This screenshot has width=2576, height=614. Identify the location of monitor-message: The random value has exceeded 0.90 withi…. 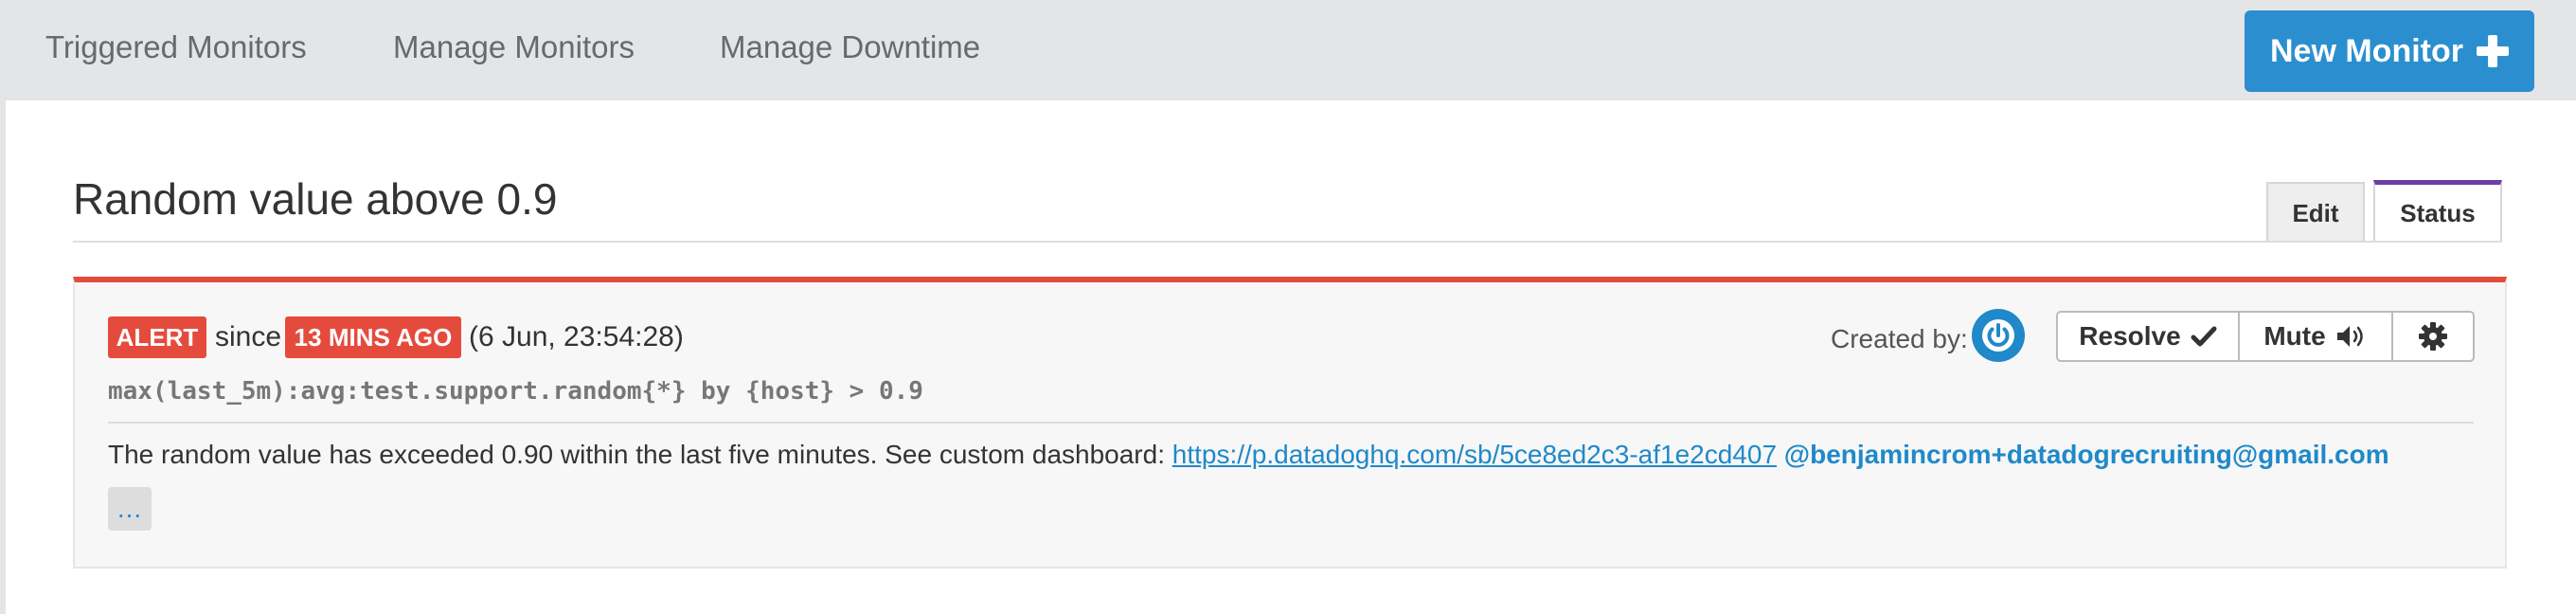
(1248, 455).